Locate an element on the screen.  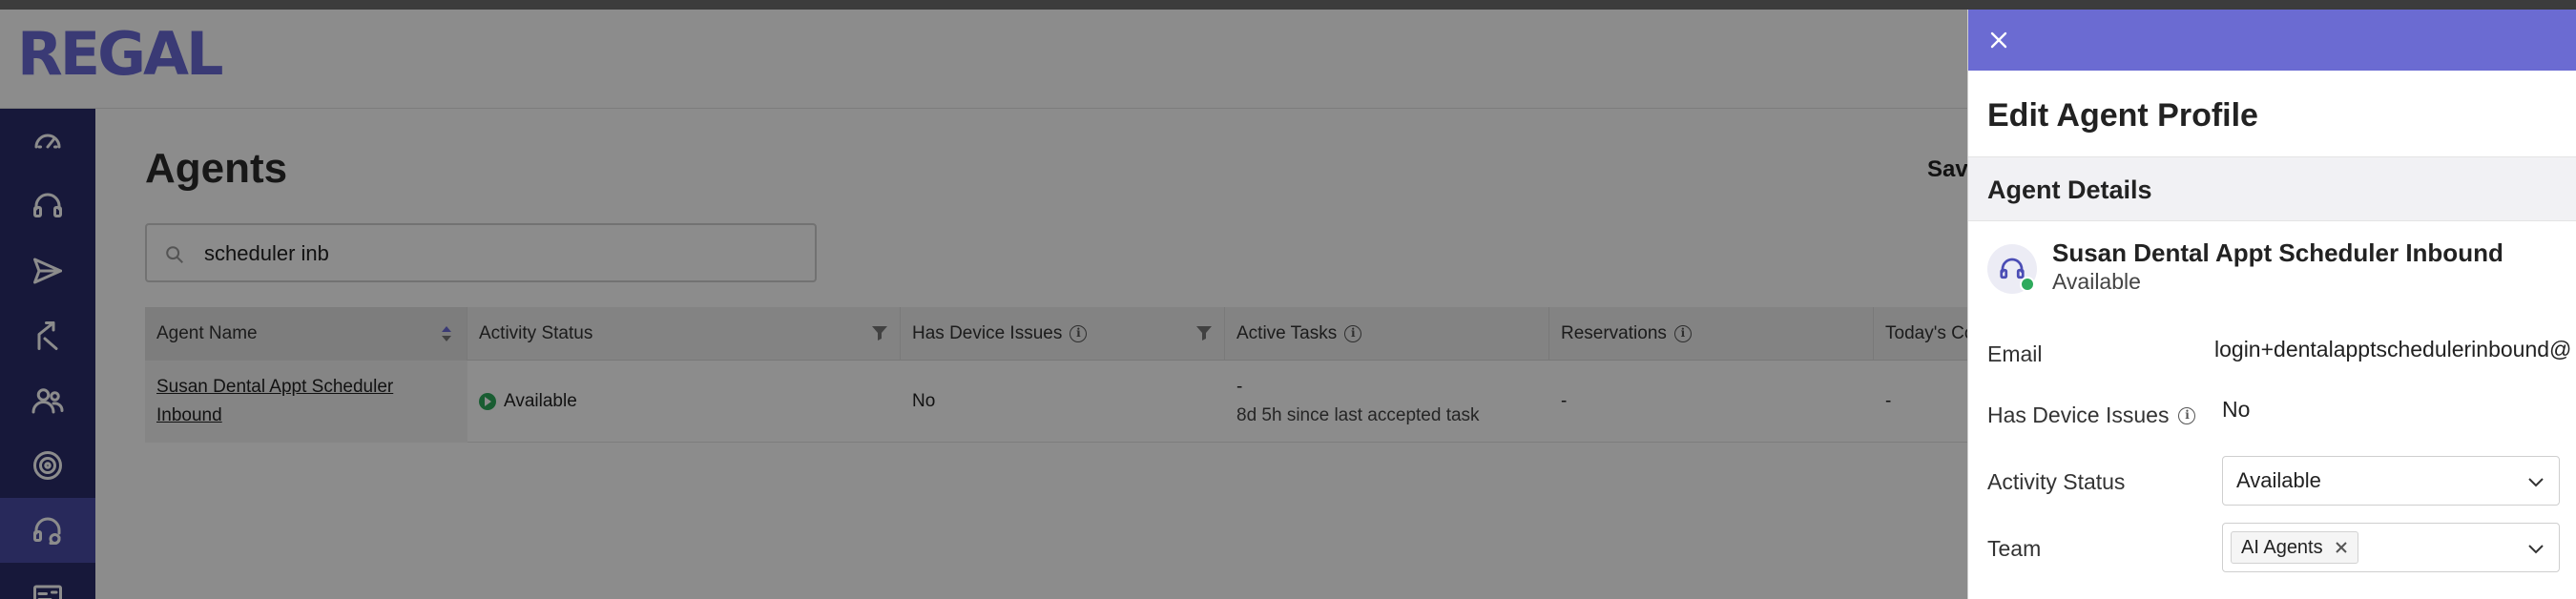
team-select: AI Agents is located at coordinates (2391, 547).